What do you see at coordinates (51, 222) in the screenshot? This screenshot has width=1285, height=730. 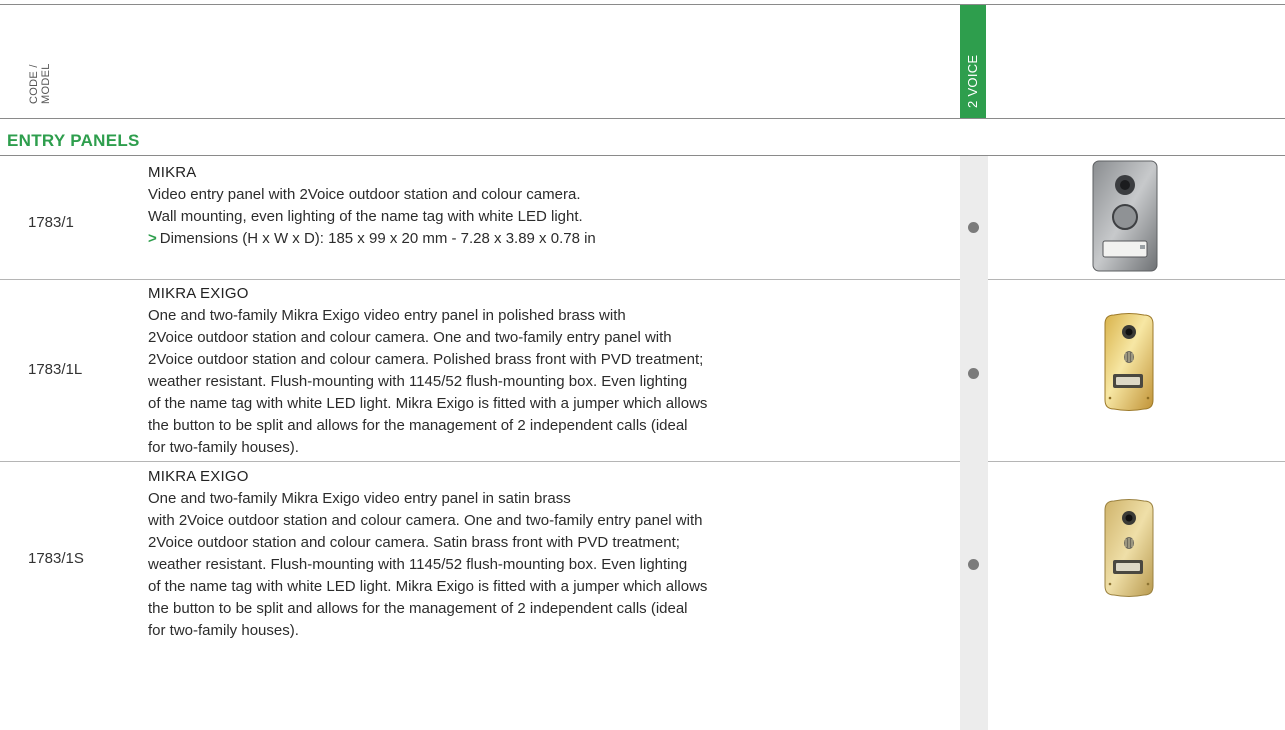 I see `row-code-1: 1783/1` at bounding box center [51, 222].